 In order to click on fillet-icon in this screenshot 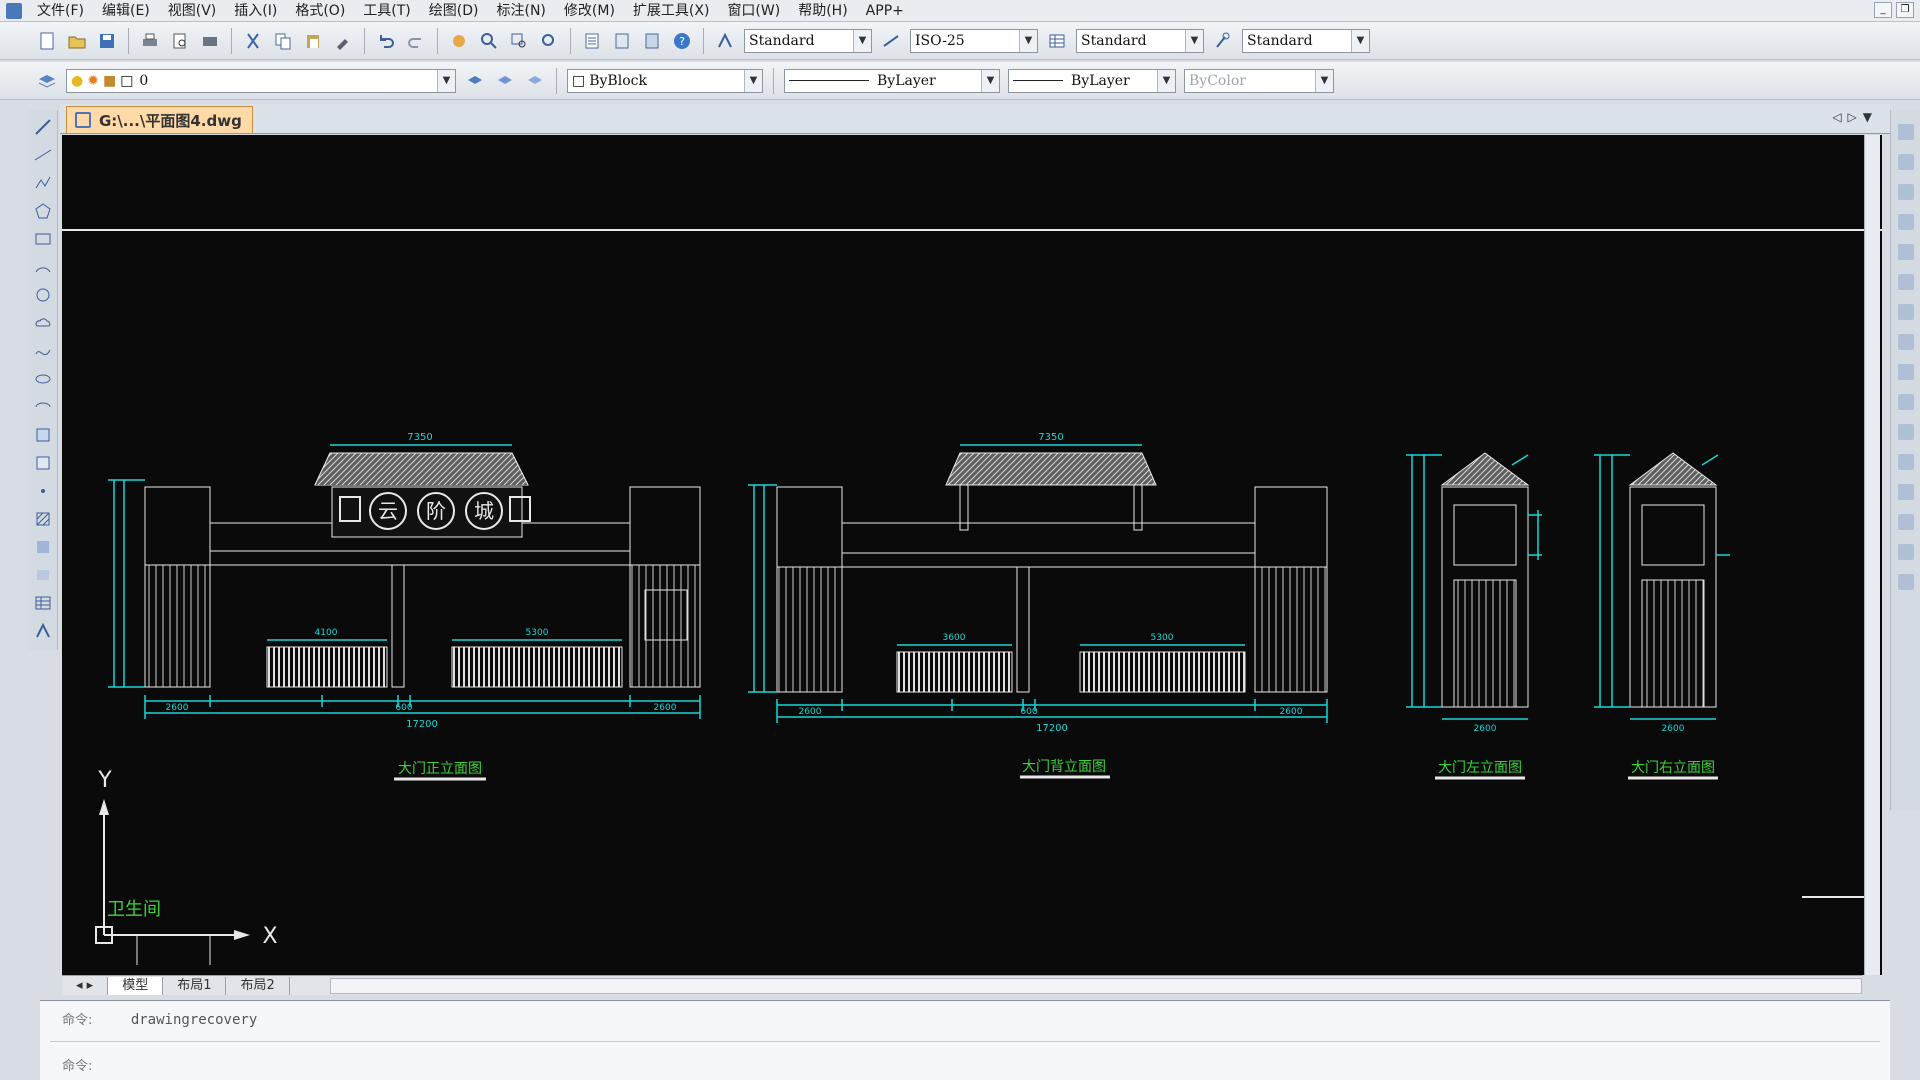, I will do `click(1906, 552)`.